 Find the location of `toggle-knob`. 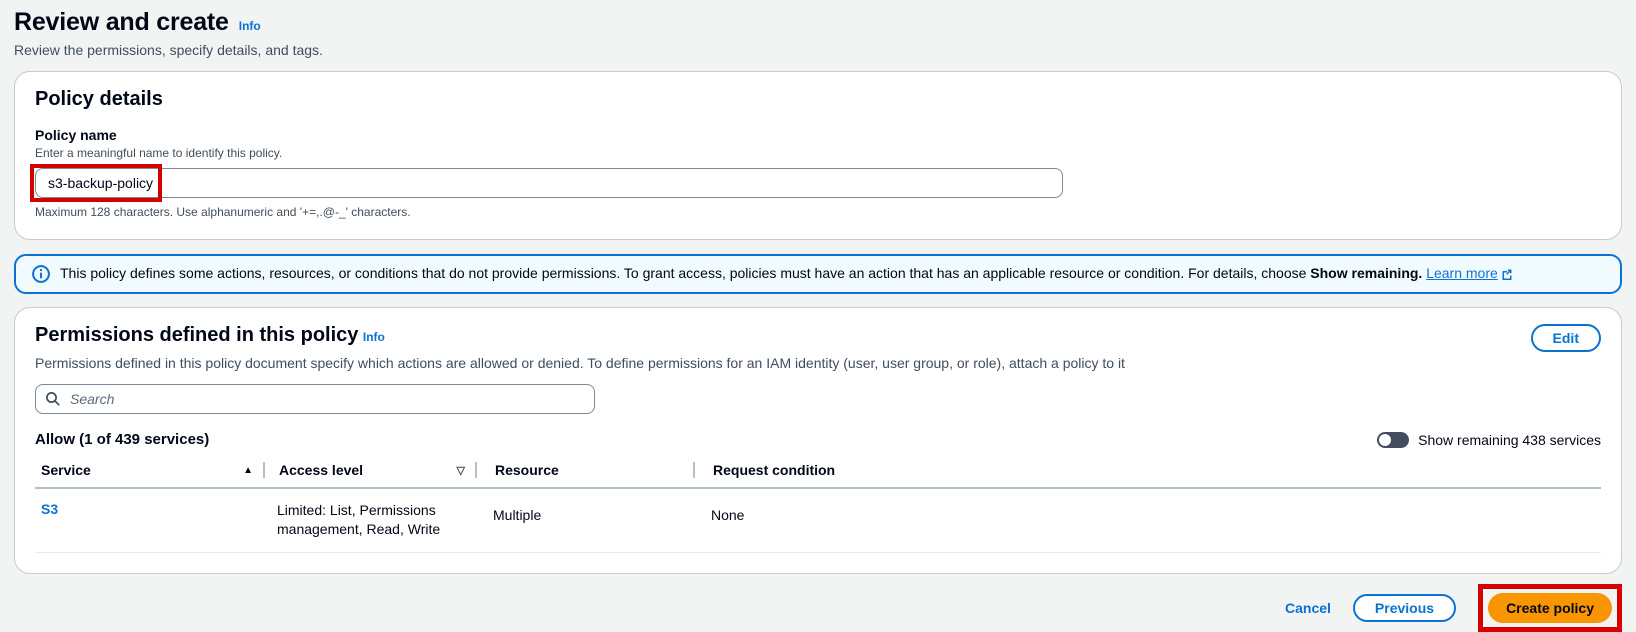

toggle-knob is located at coordinates (1385, 439).